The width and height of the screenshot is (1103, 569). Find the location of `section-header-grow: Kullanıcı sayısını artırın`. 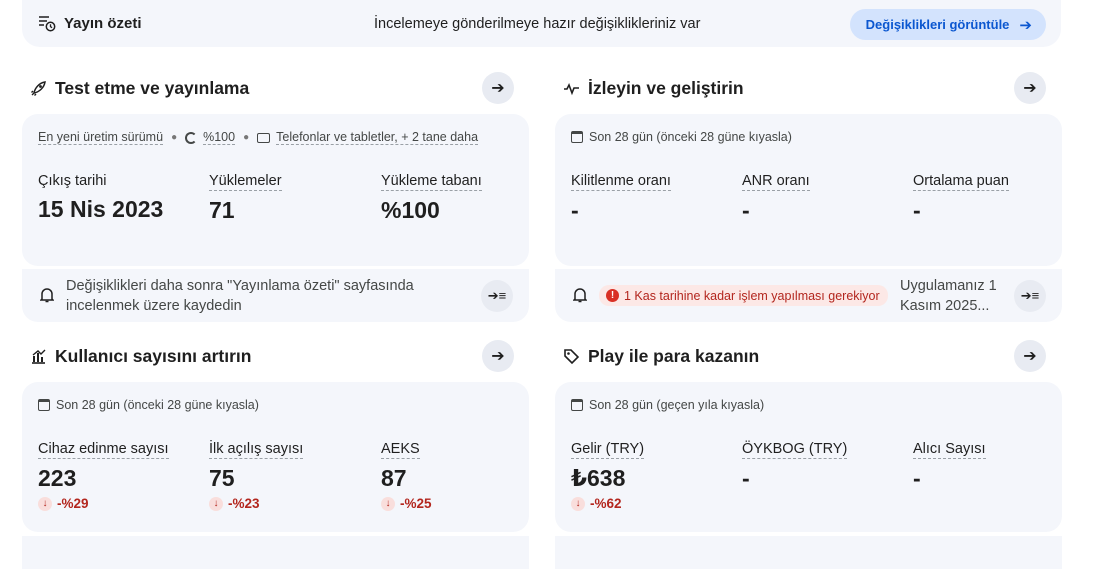

section-header-grow: Kullanıcı sayısını artırın is located at coordinates (140, 356).